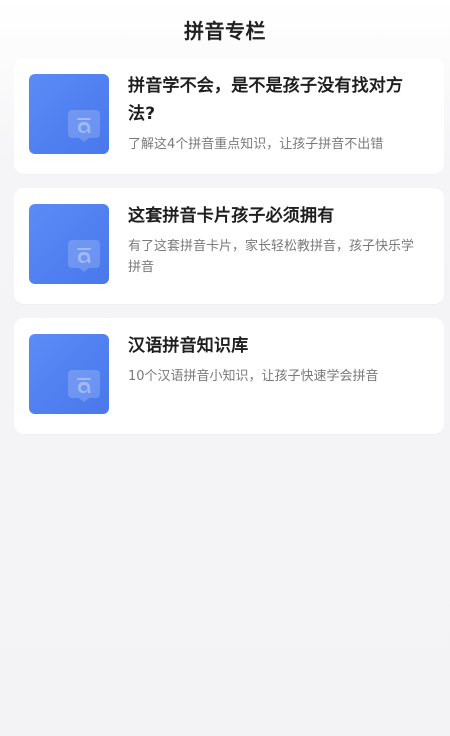 Image resolution: width=450 pixels, height=736 pixels. Describe the element at coordinates (266, 100) in the screenshot. I see `article-title: 拼音学不会，是不是孩子没有找对方法?` at that location.